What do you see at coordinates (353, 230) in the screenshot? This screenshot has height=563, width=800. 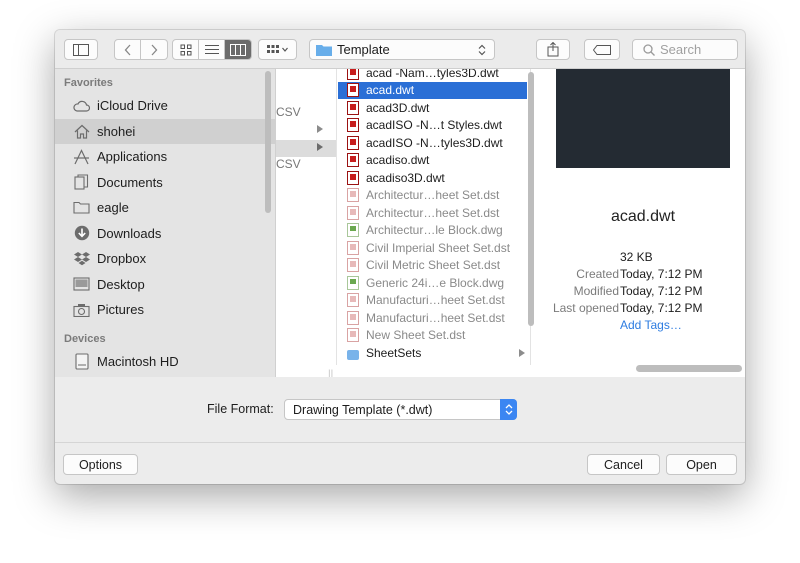 I see `dwg-file-icon` at bounding box center [353, 230].